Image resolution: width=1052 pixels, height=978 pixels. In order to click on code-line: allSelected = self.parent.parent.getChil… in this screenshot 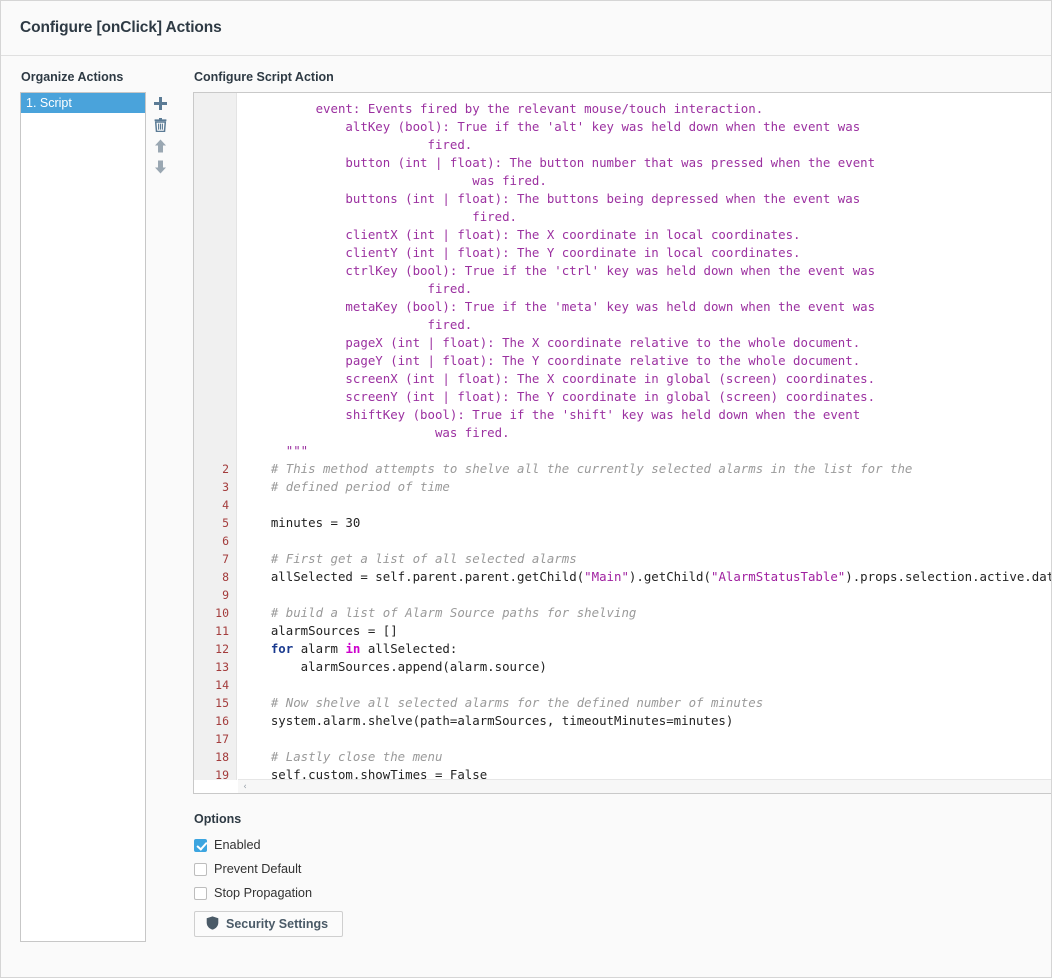, I will do `click(644, 577)`.